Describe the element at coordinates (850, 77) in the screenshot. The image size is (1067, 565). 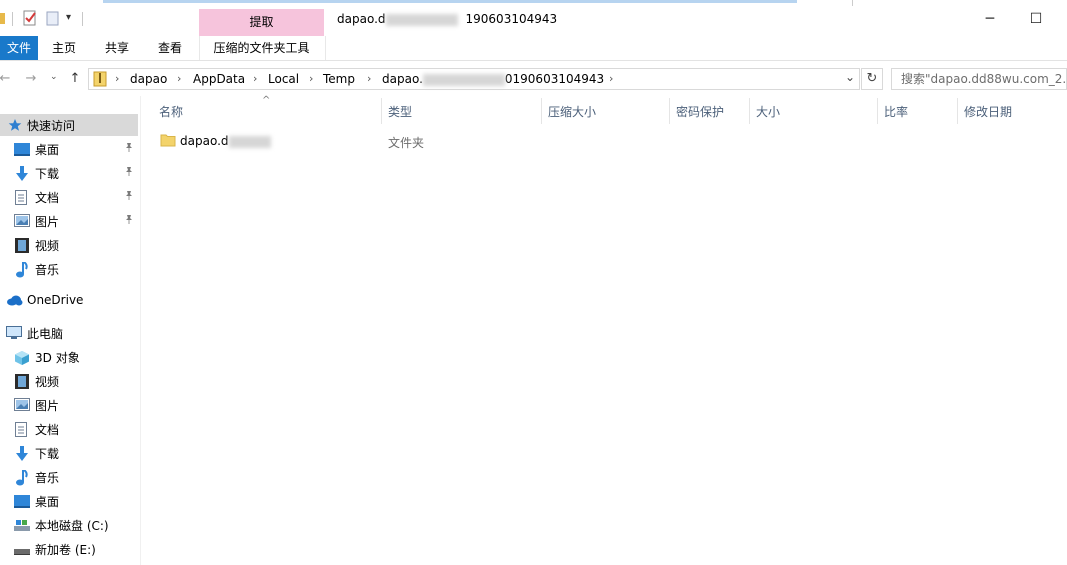
I see `address-dropdown-icon: ⌄` at that location.